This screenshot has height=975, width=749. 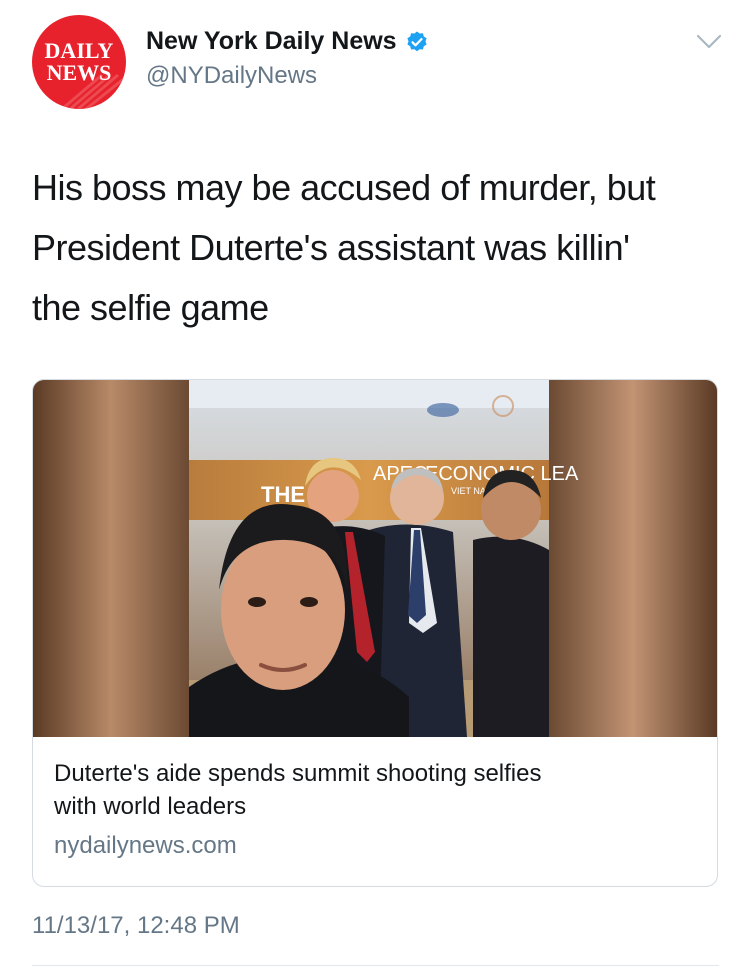 I want to click on banner-text-left: THE, so click(x=283, y=494).